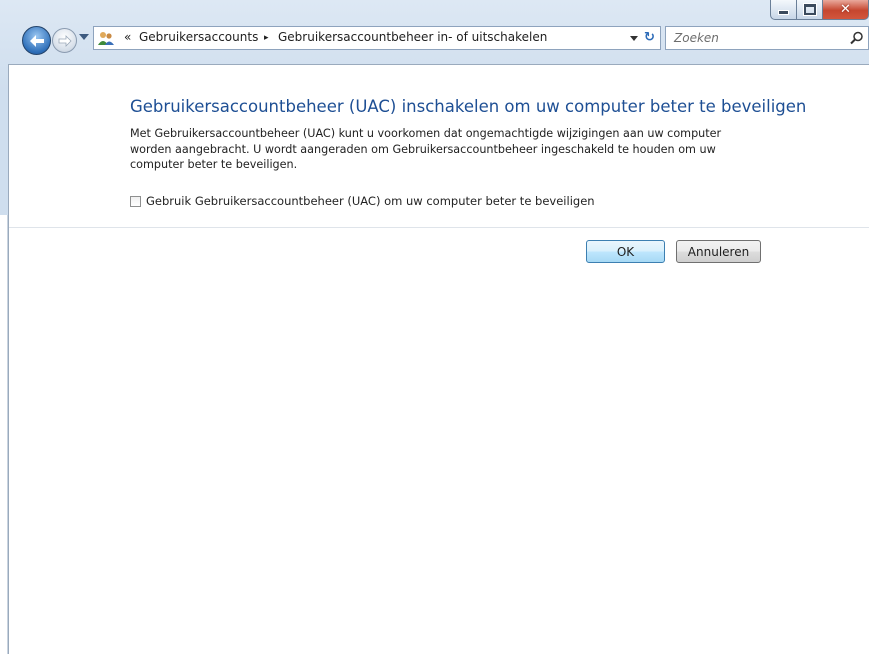 This screenshot has height=654, width=869. Describe the element at coordinates (767, 38) in the screenshot. I see `search-box: Zoeken` at that location.